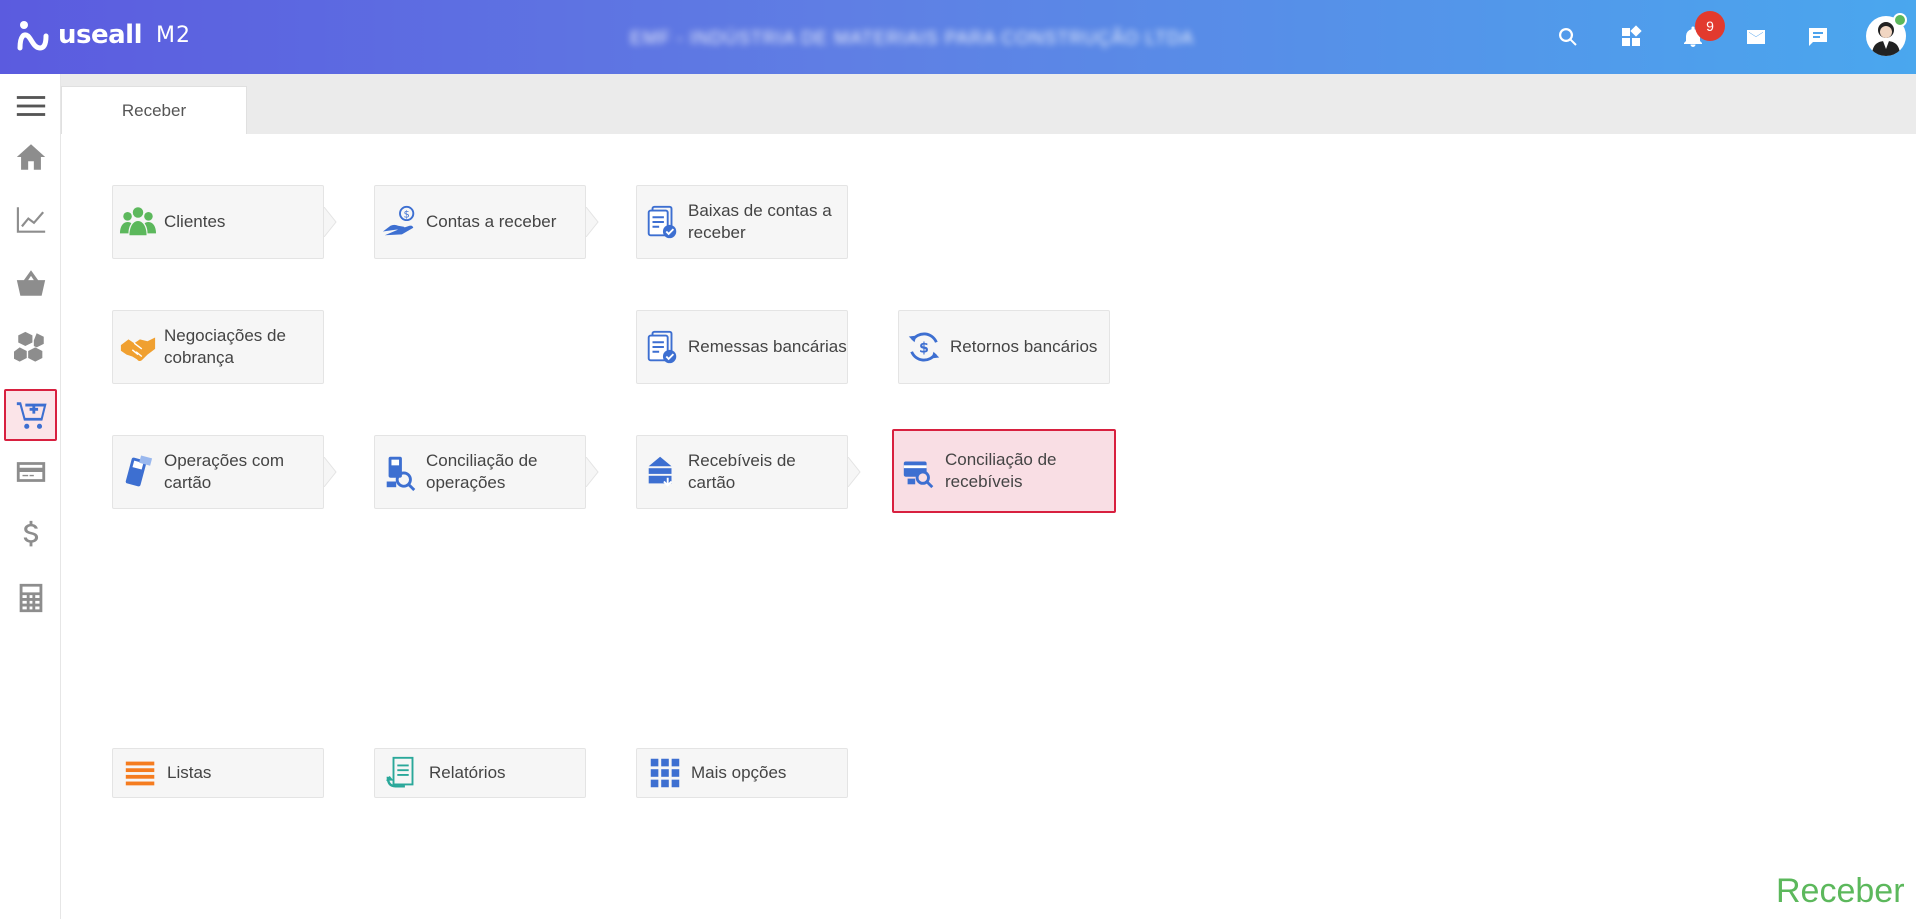  I want to click on mail-icon, so click(1756, 37).